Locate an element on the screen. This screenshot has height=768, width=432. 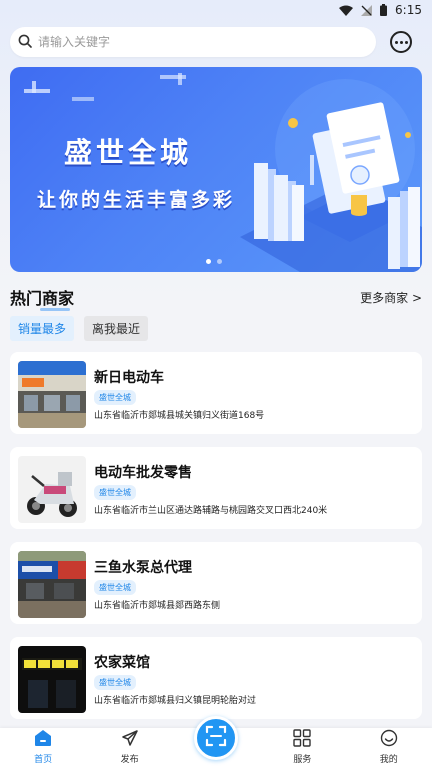
search-input is located at coordinates (188, 42).